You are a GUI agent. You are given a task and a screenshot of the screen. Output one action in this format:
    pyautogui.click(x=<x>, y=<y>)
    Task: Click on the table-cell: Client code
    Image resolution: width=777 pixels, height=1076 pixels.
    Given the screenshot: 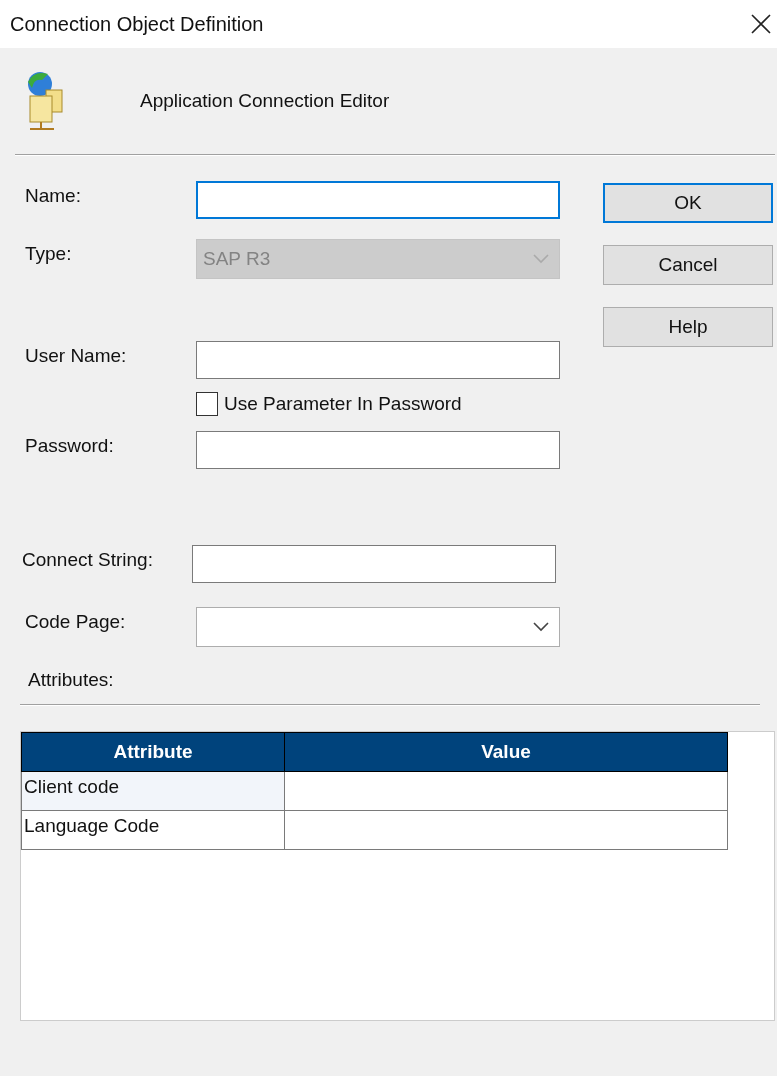 What is the action you would take?
    pyautogui.click(x=153, y=791)
    